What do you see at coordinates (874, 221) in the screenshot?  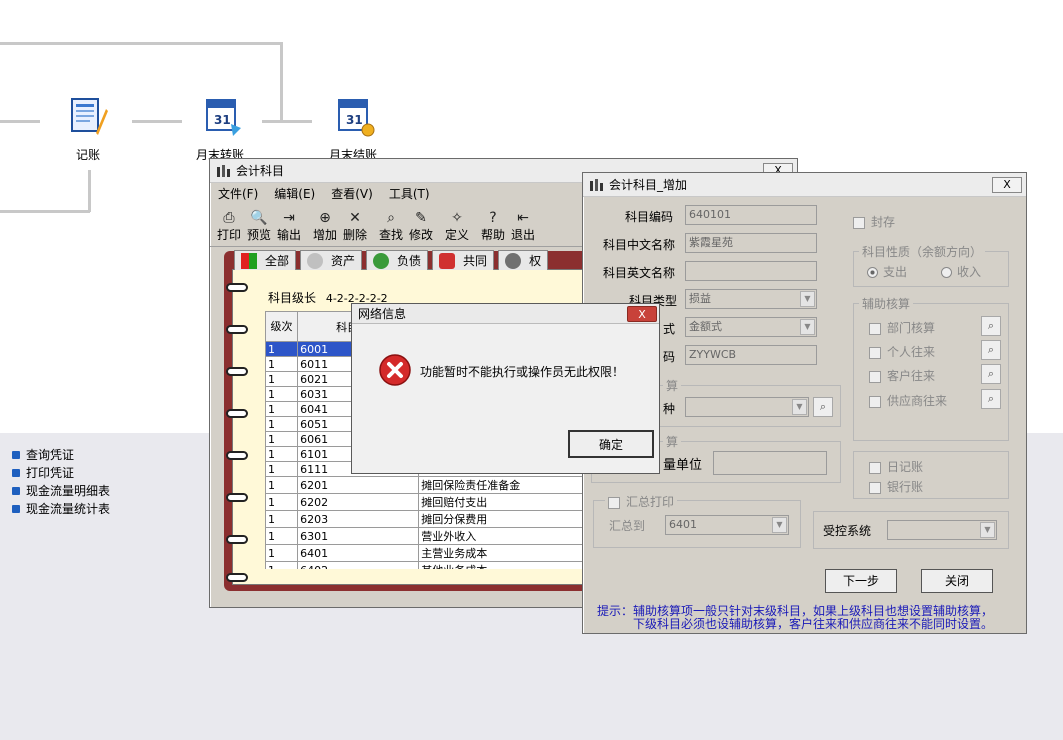 I see `seal-checkbox-row: 封存` at bounding box center [874, 221].